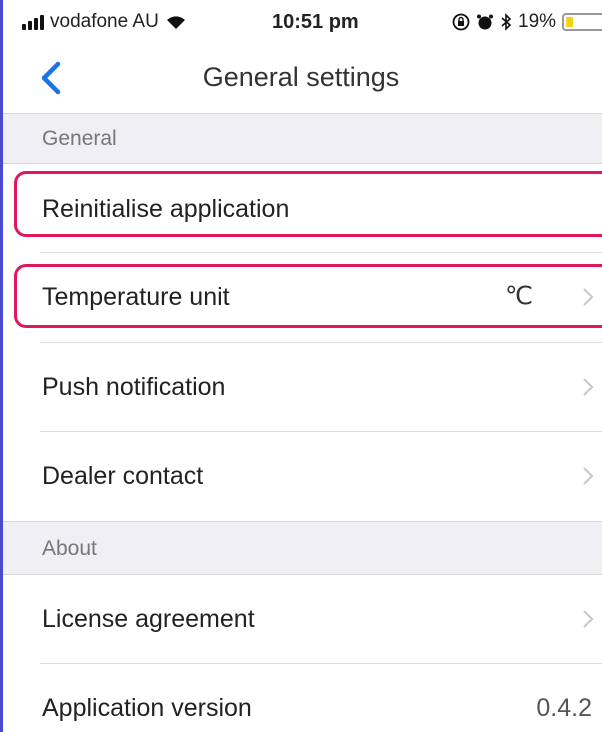  Describe the element at coordinates (570, 22) in the screenshot. I see `battery-fill` at that location.